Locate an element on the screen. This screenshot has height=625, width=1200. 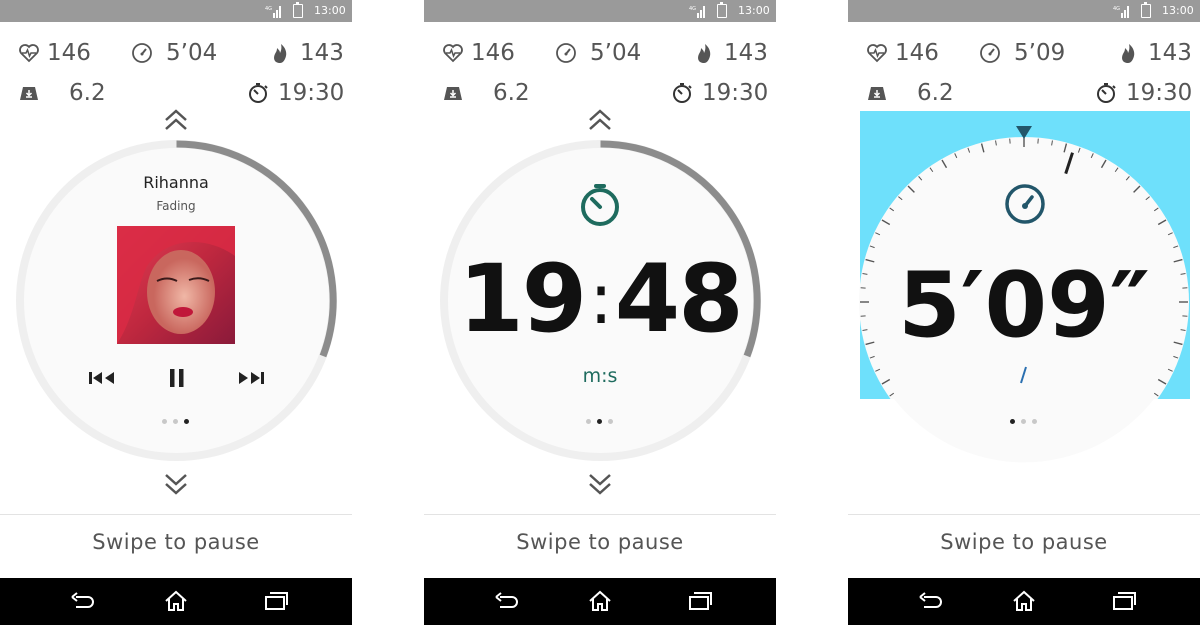
timer-minutes: 19 is located at coordinates (522, 299).